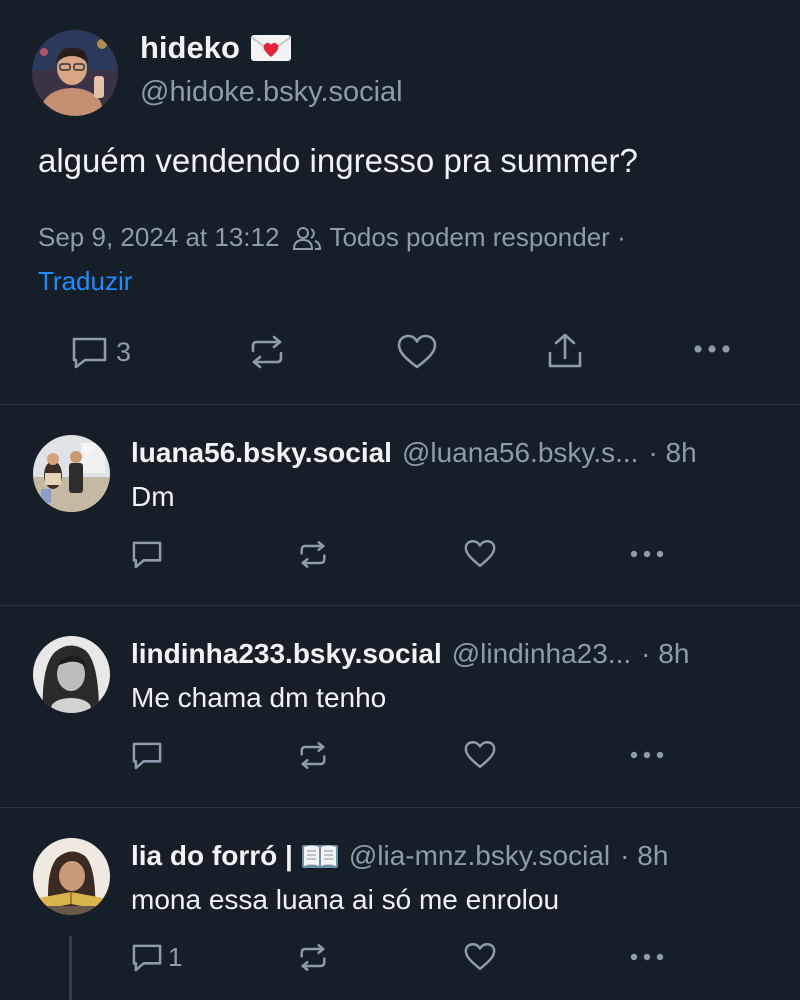 The image size is (800, 1000). I want to click on reply-text: Me chama dm tenho, so click(259, 697).